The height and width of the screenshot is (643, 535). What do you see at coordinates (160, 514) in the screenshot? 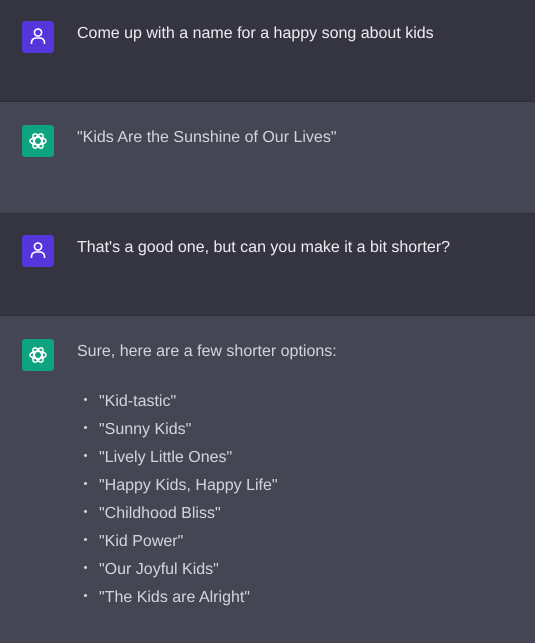
I see `list-item-text: "Childhood Bliss"` at bounding box center [160, 514].